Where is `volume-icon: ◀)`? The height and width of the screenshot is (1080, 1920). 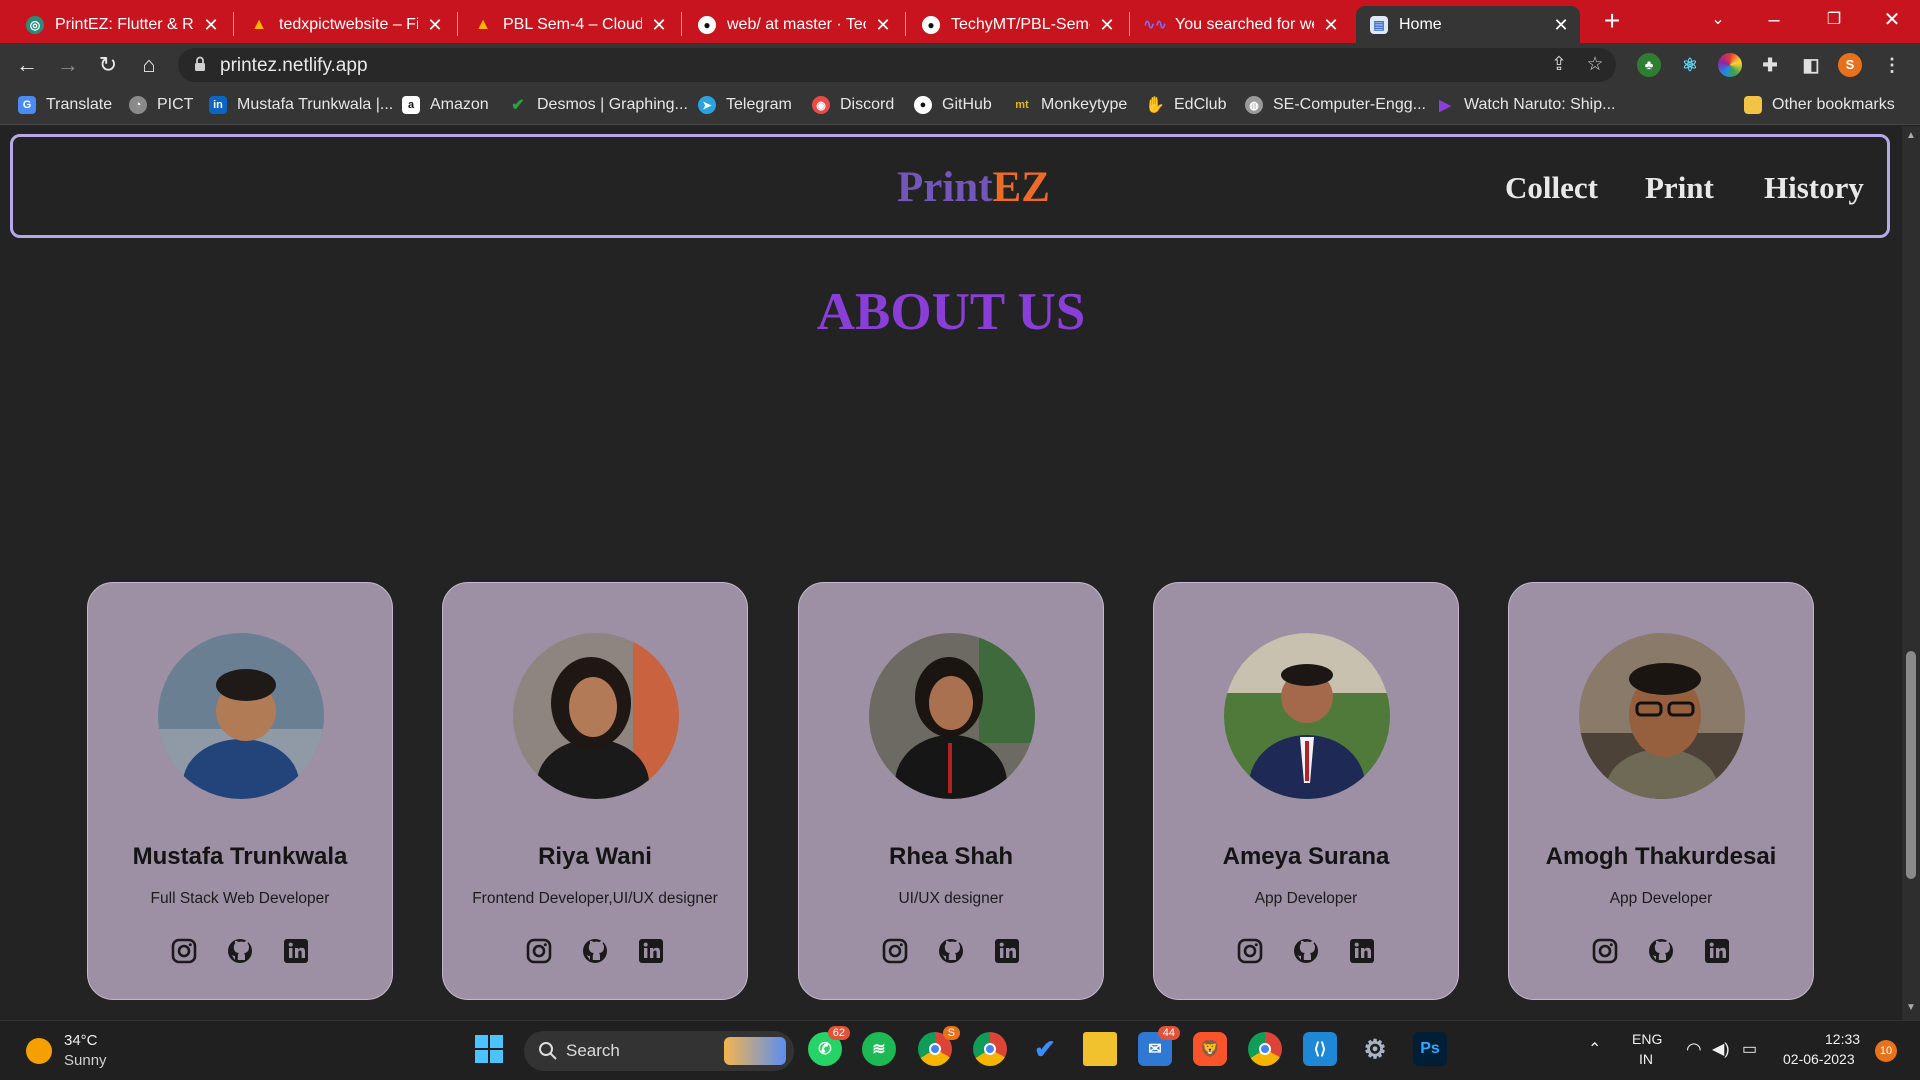
volume-icon: ◀) is located at coordinates (1721, 1049).